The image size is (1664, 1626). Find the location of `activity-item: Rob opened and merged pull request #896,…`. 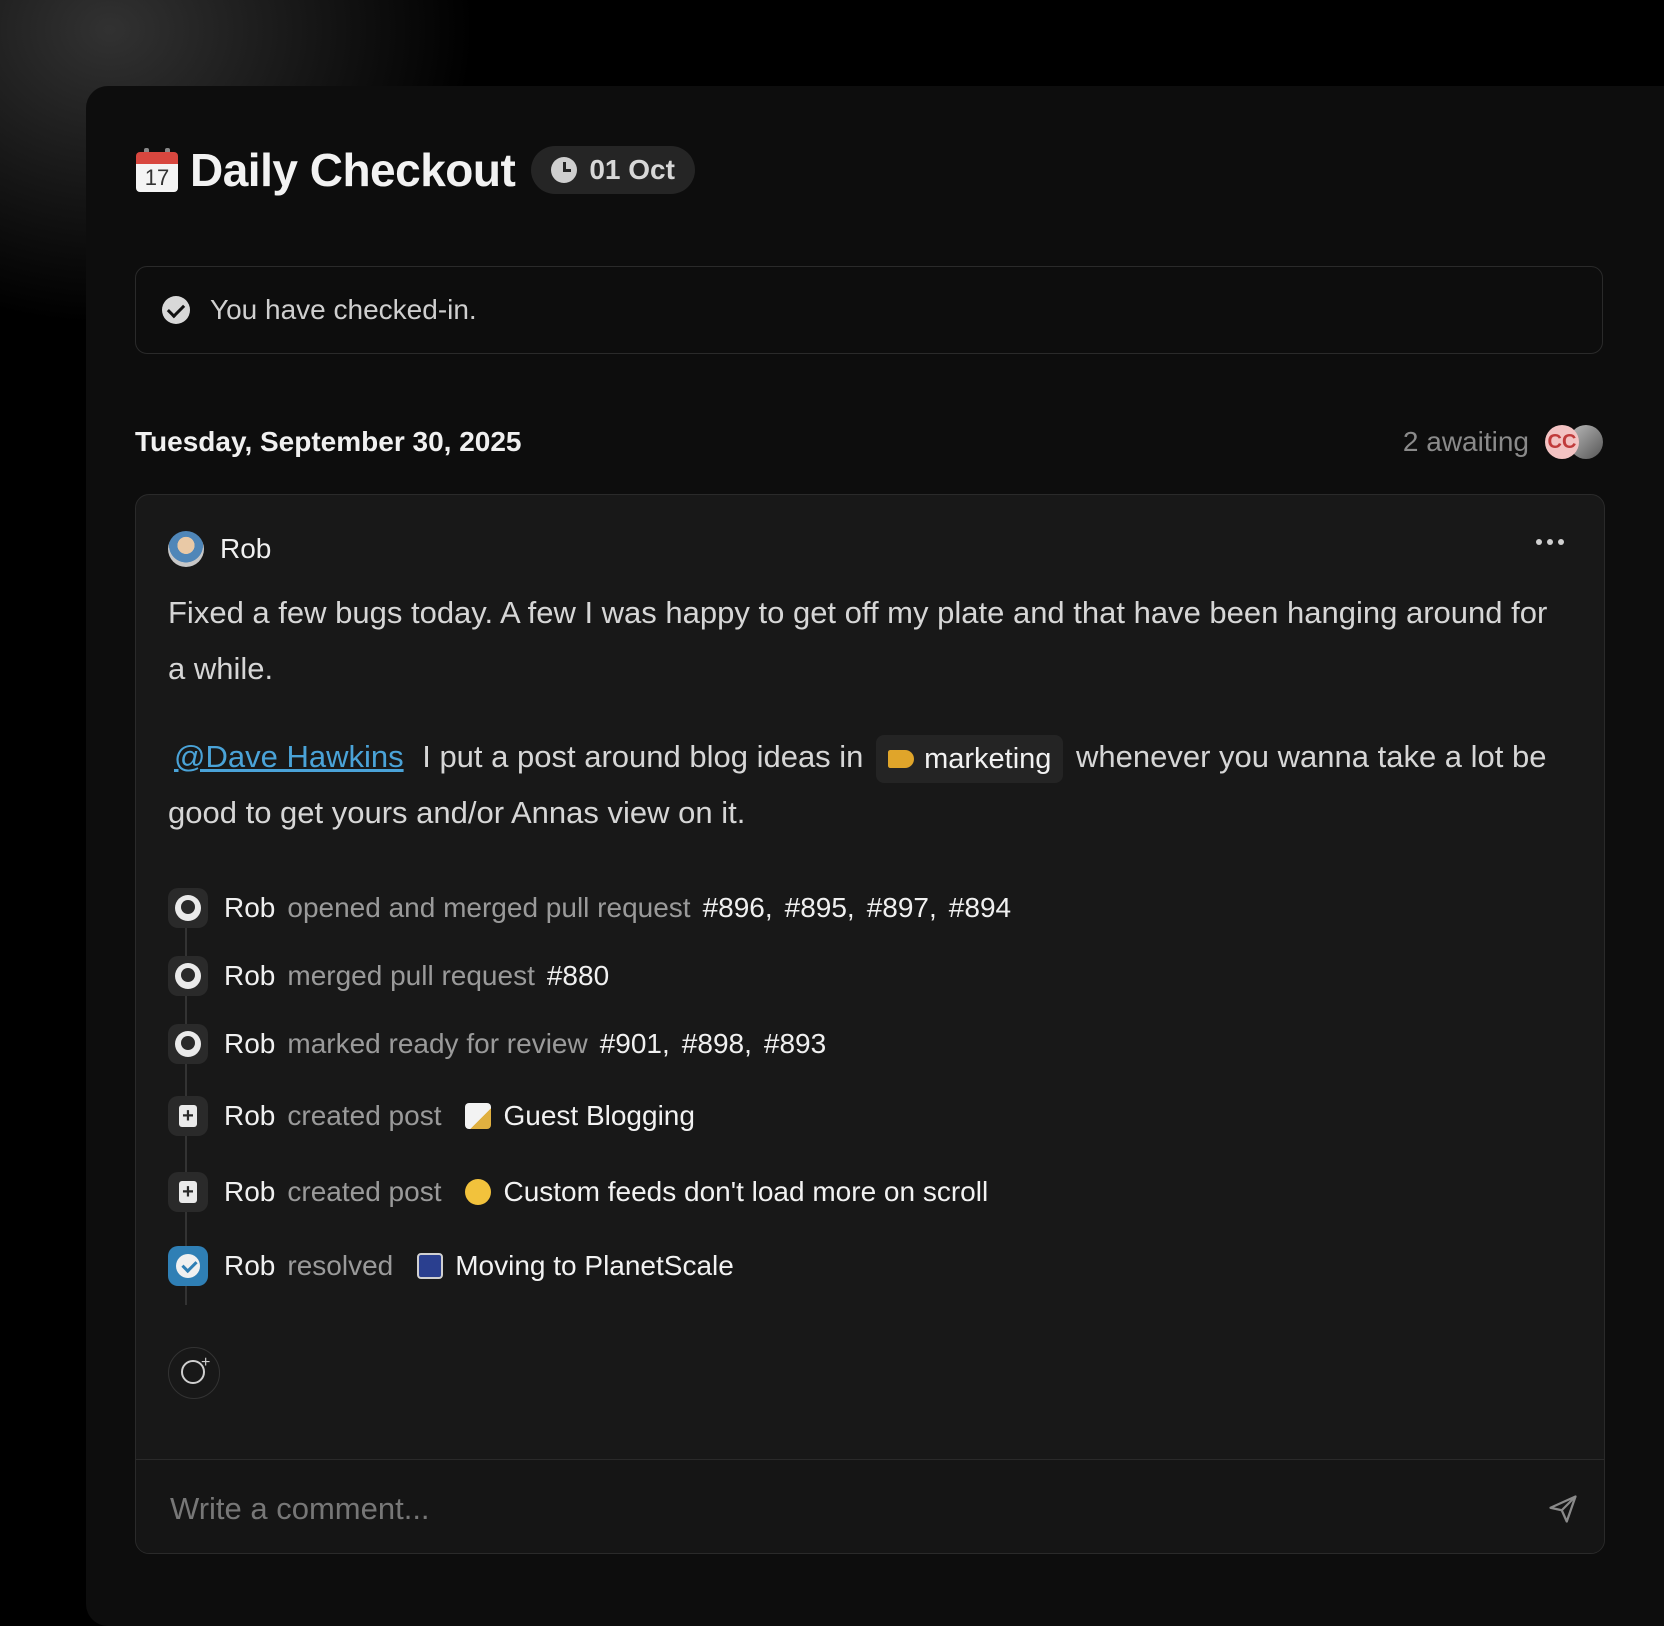

activity-item: Rob opened and merged pull request #896,… is located at coordinates (595, 908).